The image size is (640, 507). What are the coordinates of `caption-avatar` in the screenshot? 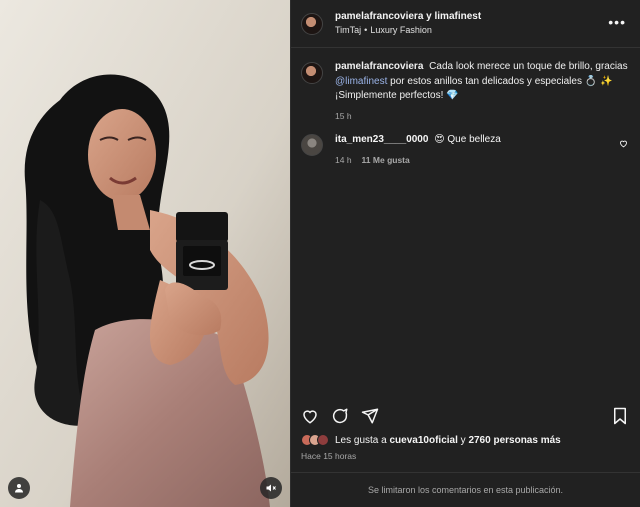 It's located at (312, 73).